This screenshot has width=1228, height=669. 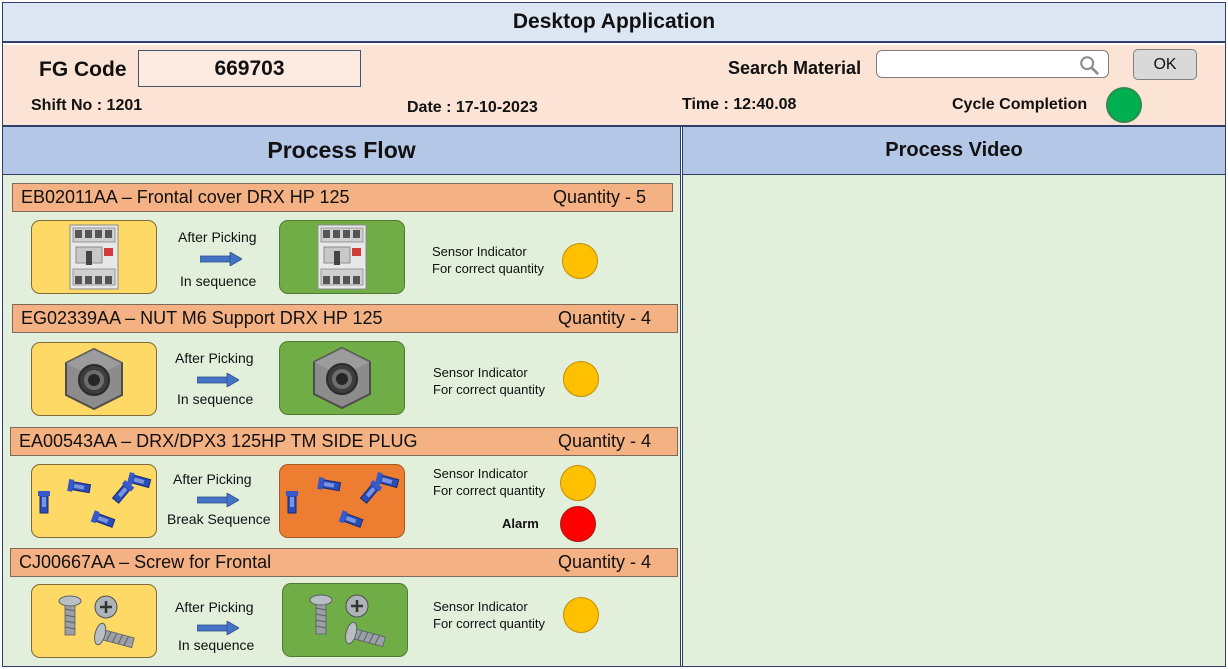 I want to click on search-material-label: Search Material, so click(x=795, y=68).